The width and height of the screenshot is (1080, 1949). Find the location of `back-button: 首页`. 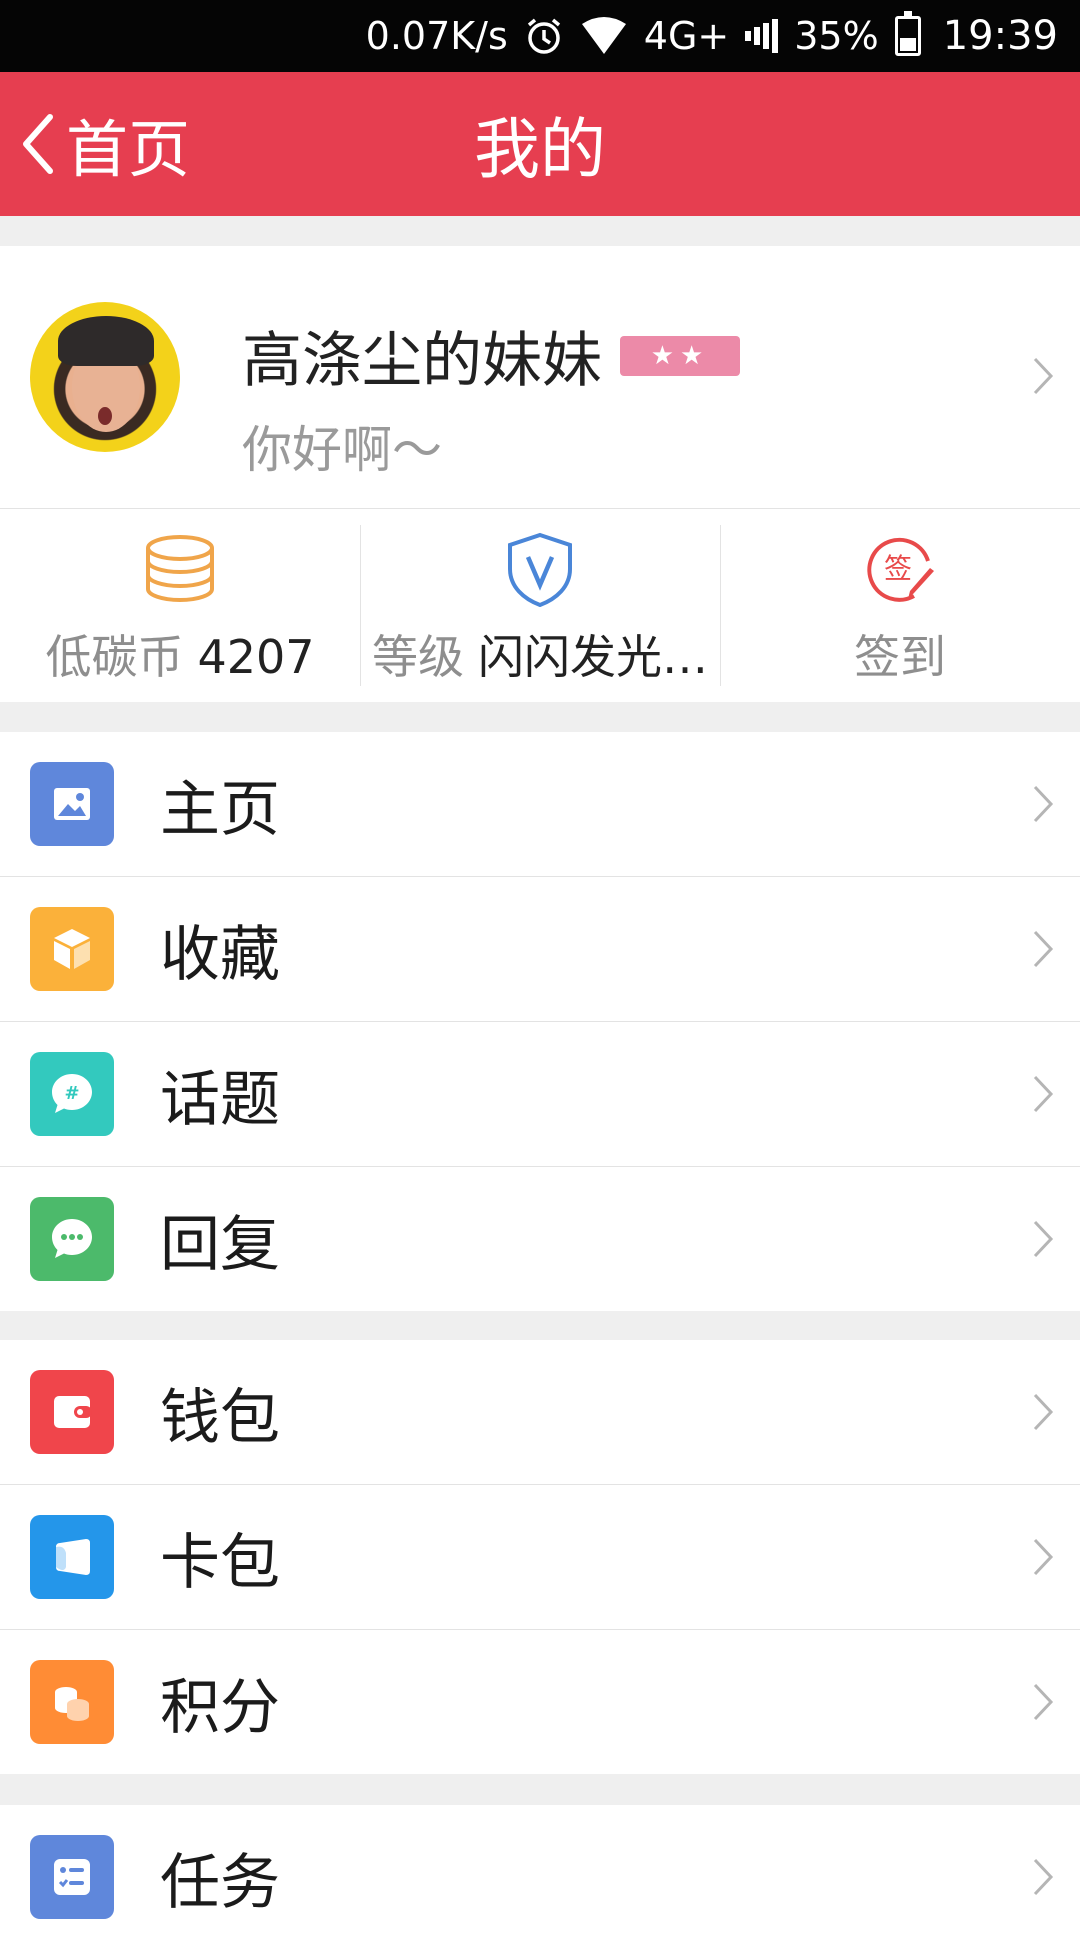

back-button: 首页 is located at coordinates (104, 144).